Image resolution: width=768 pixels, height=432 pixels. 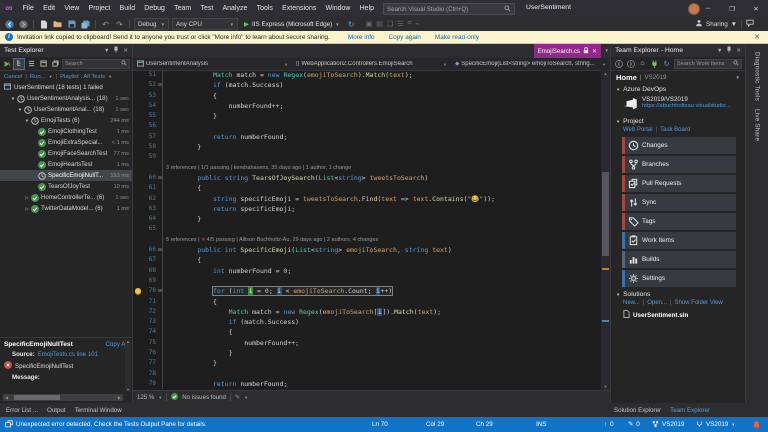 What do you see at coordinates (678, 77) in the screenshot?
I see `team-explorer-page-header: Home | VS2019 ▼` at bounding box center [678, 77].